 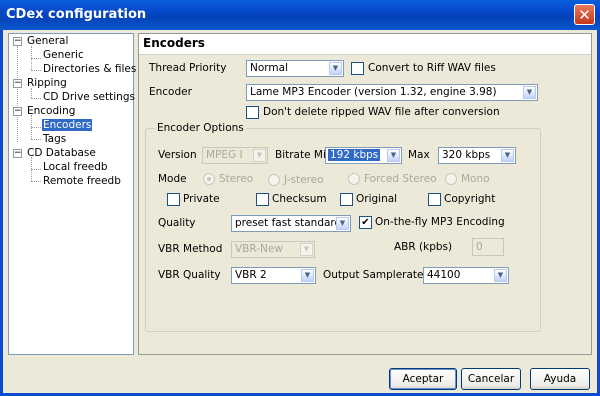 What do you see at coordinates (51, 111) in the screenshot?
I see `tree-item-encoding: Encoding` at bounding box center [51, 111].